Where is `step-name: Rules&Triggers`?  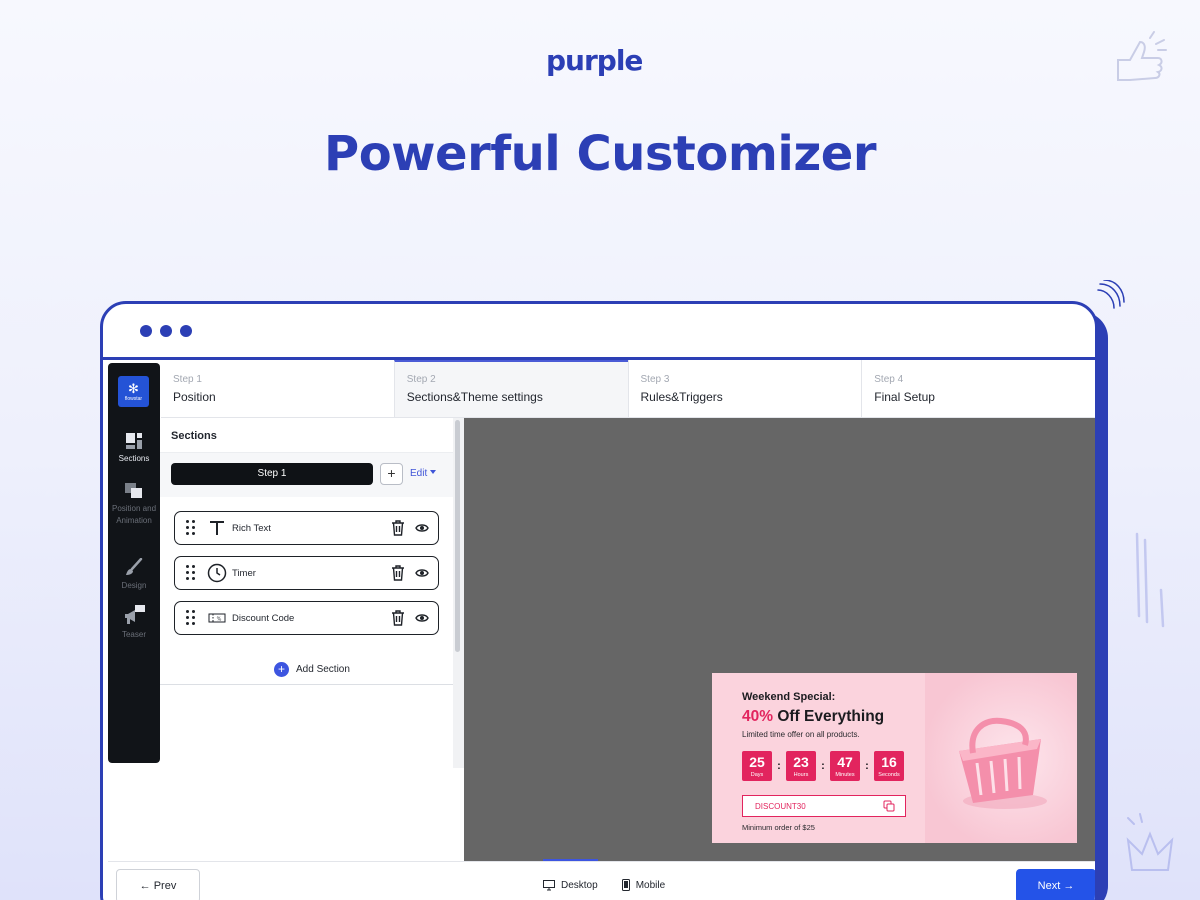
step-name: Rules&Triggers is located at coordinates (681, 397).